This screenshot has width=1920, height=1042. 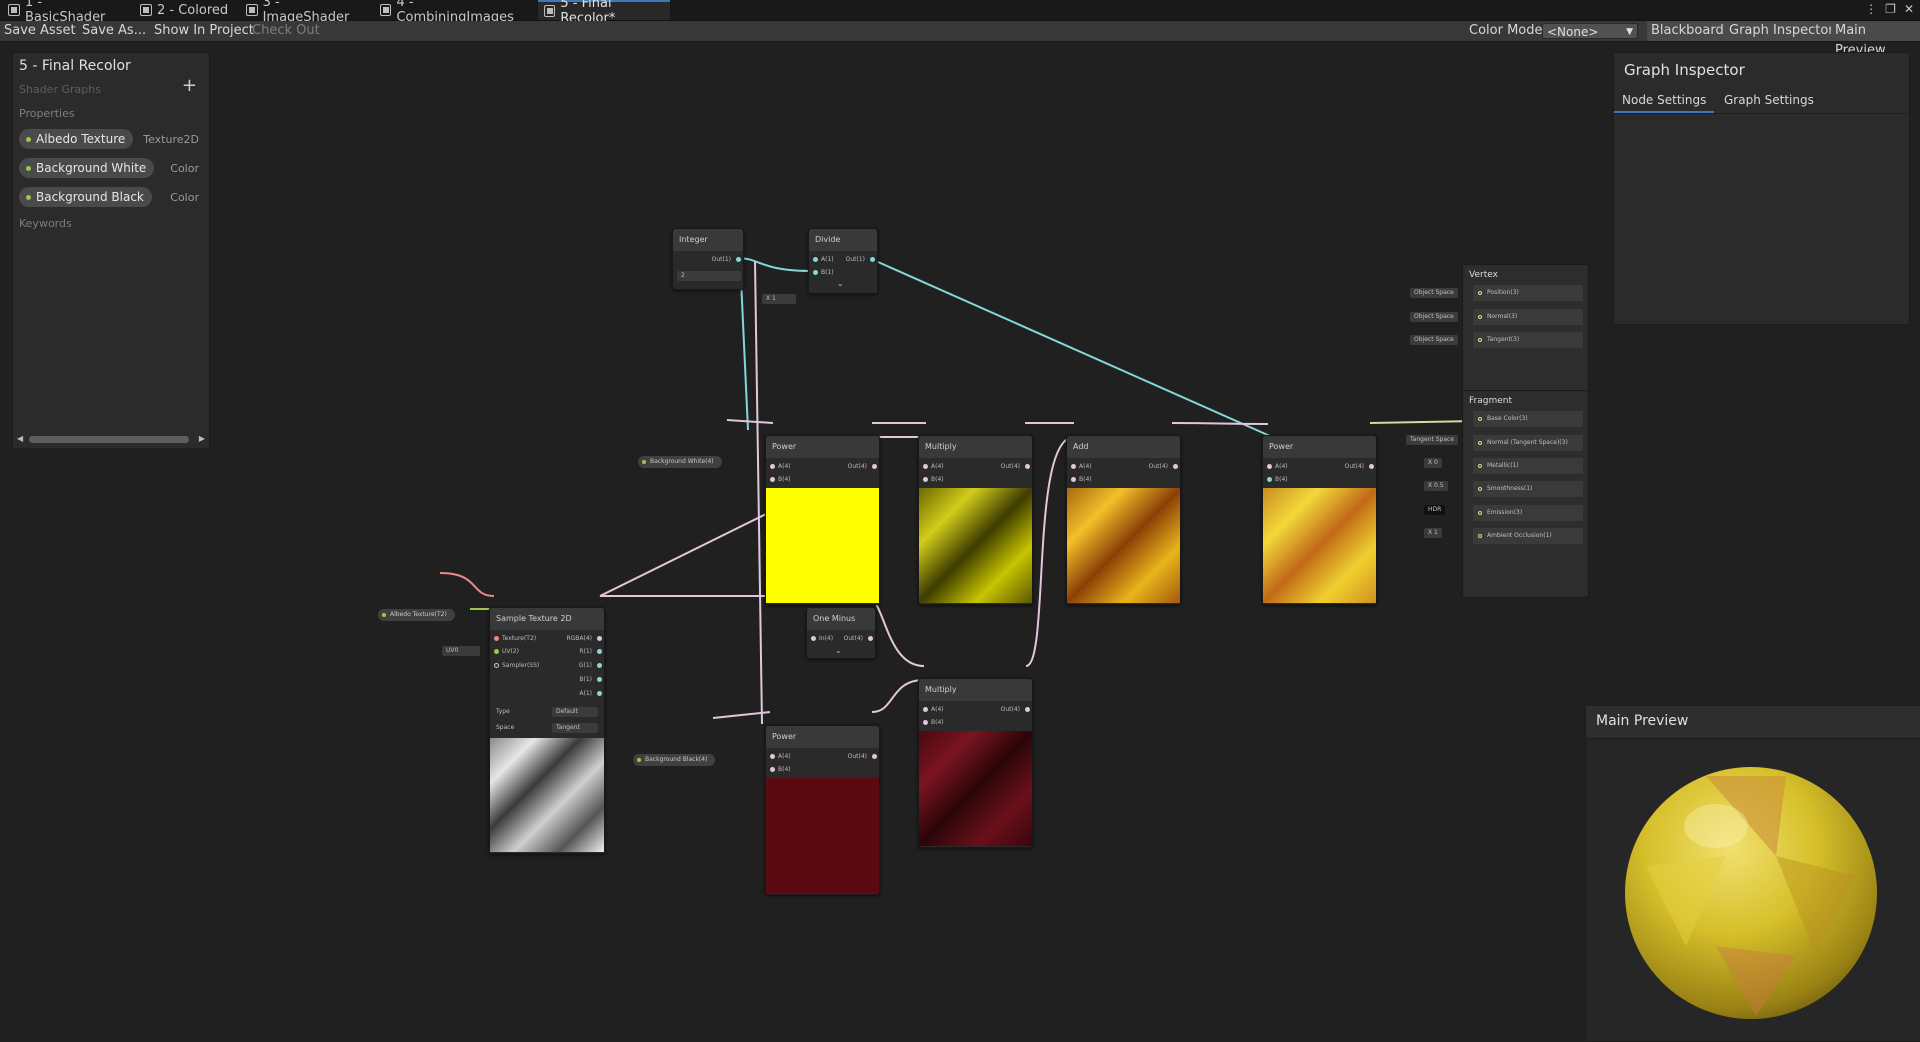 What do you see at coordinates (1875, 39) in the screenshot?
I see `main-preview-toggle-button: Main Preview` at bounding box center [1875, 39].